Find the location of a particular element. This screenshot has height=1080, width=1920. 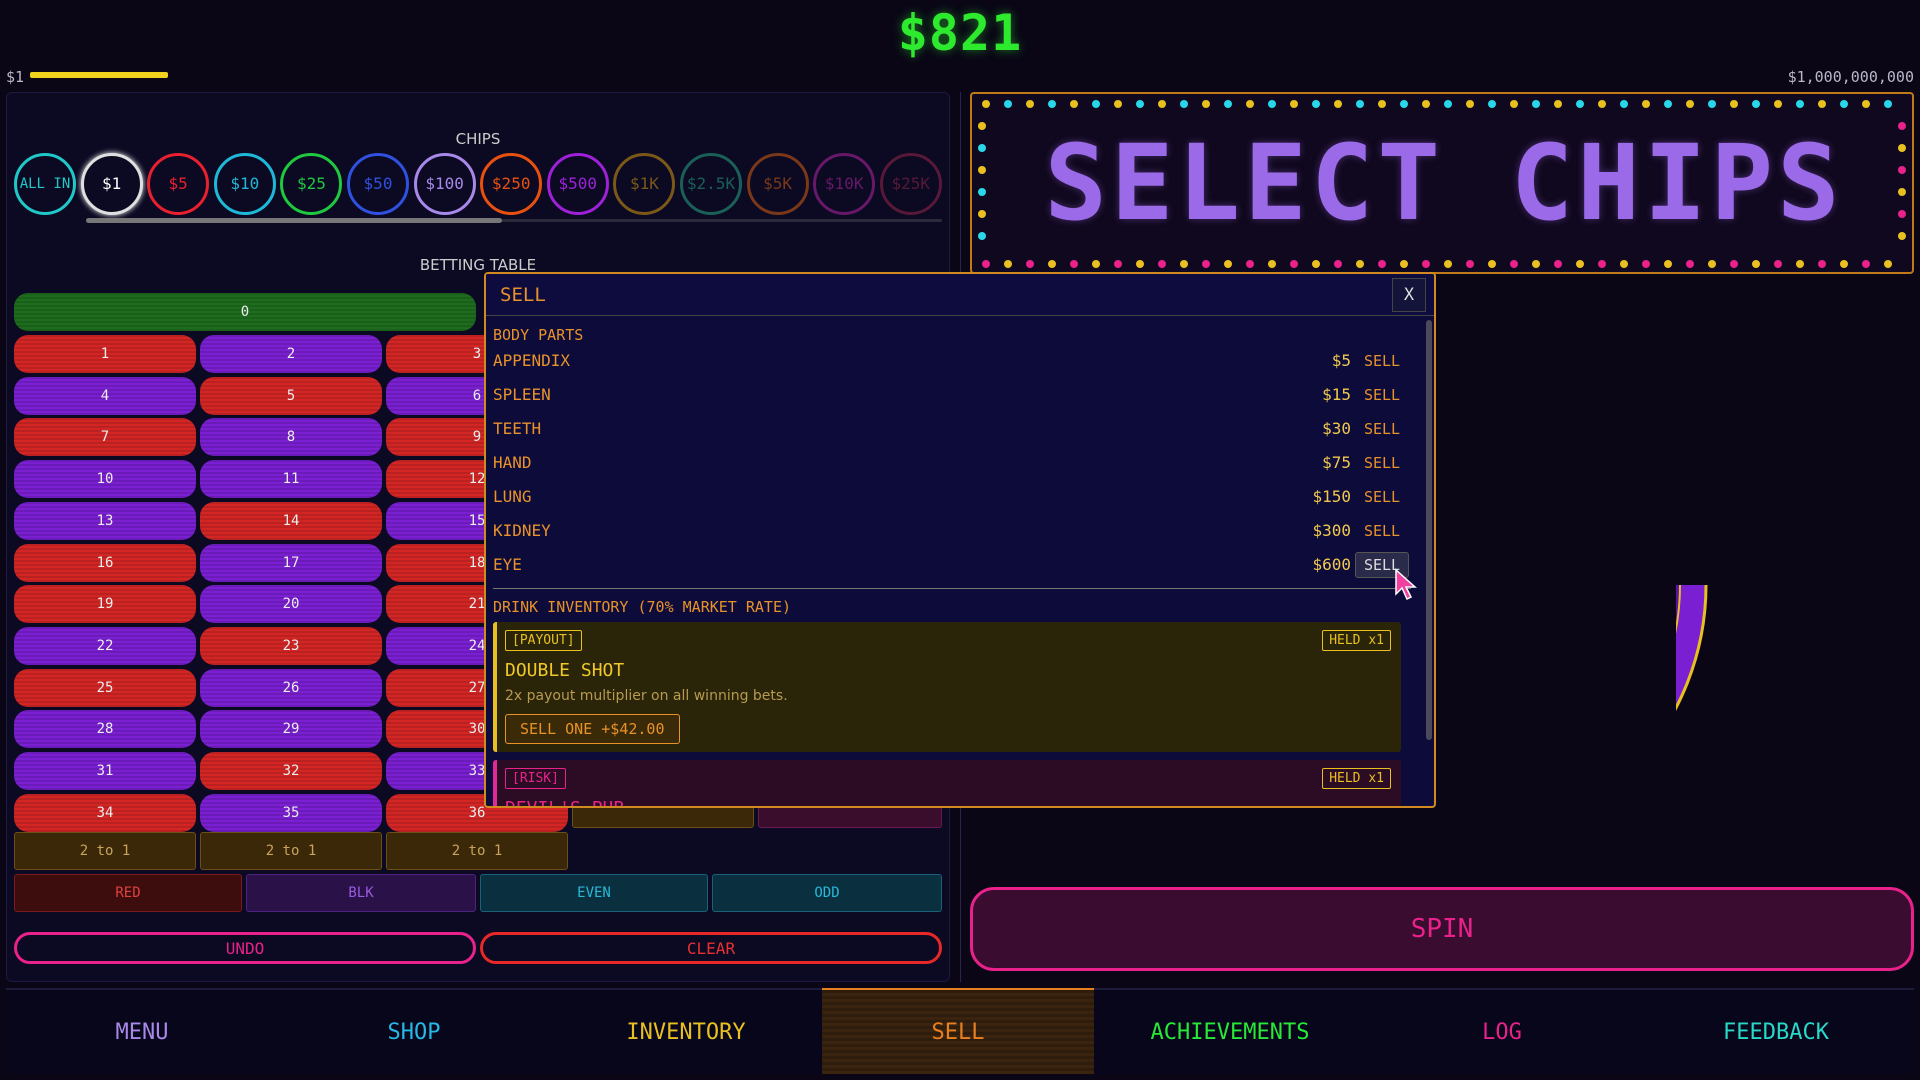

bet-cell-13: 13 is located at coordinates (105, 520).